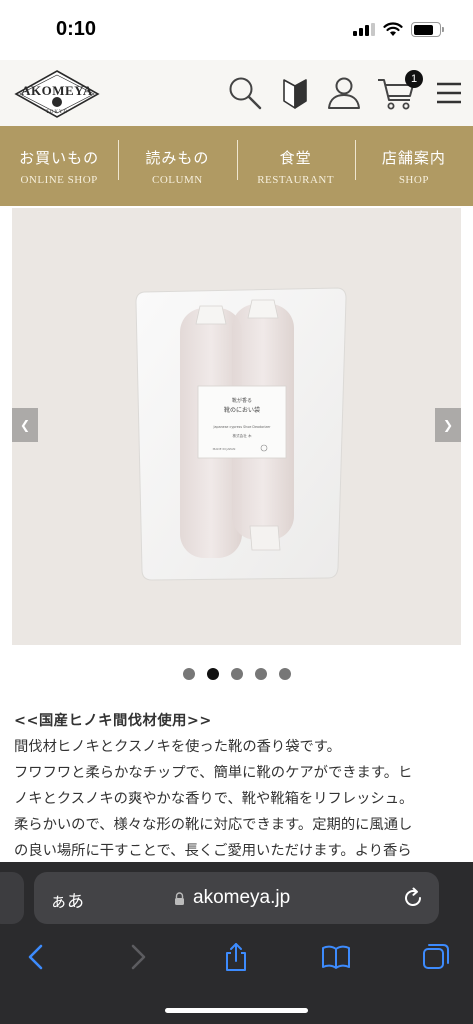 Image resolution: width=473 pixels, height=1024 pixels. Describe the element at coordinates (242, 897) in the screenshot. I see `url-text: akomeya.jp` at that location.